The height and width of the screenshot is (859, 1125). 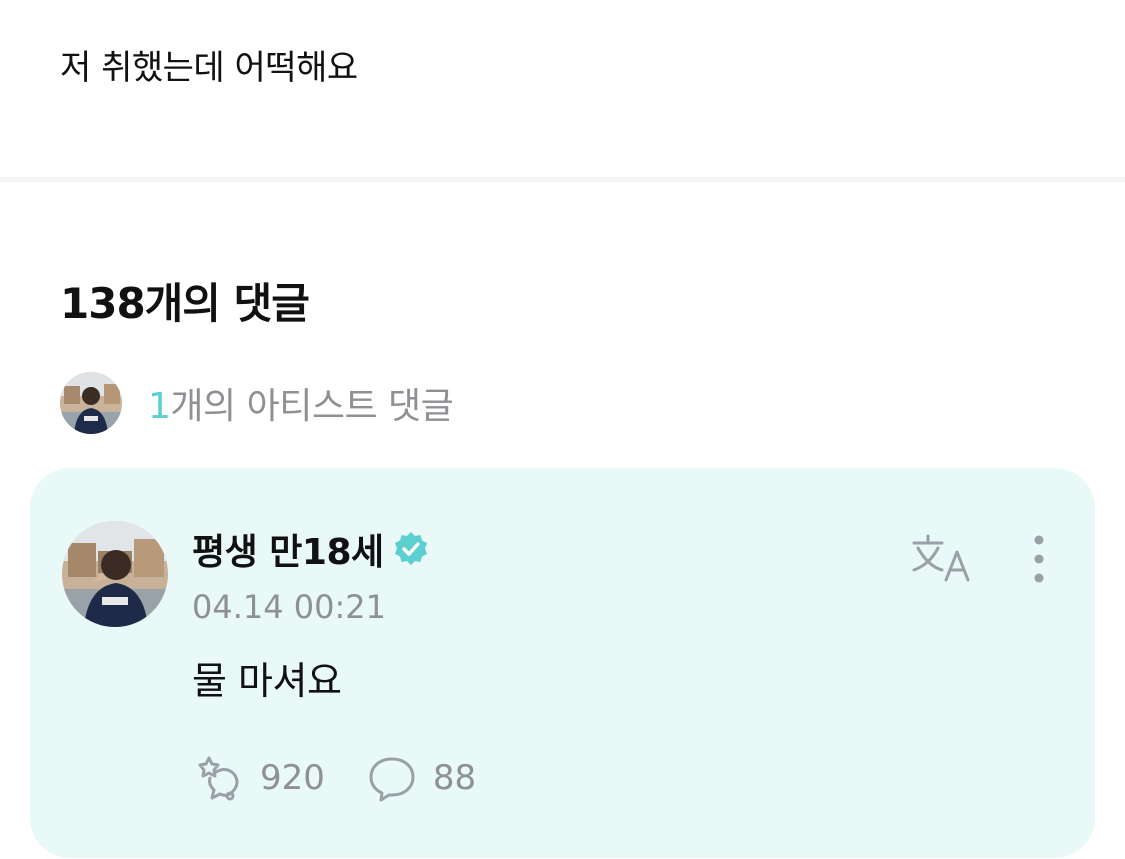 I want to click on post-text: 저 취했는데 어떡해요, so click(x=209, y=68).